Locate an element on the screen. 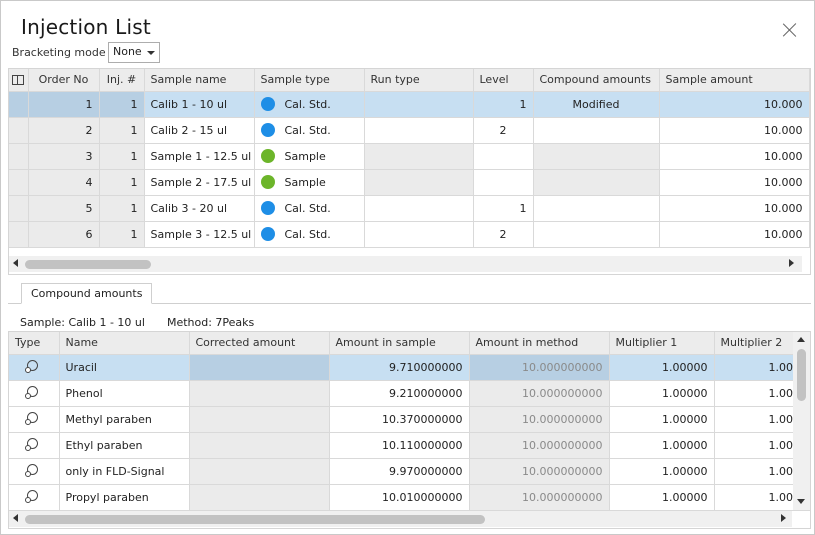 This screenshot has width=815, height=535. compound-name-cell: Phenol is located at coordinates (124, 393).